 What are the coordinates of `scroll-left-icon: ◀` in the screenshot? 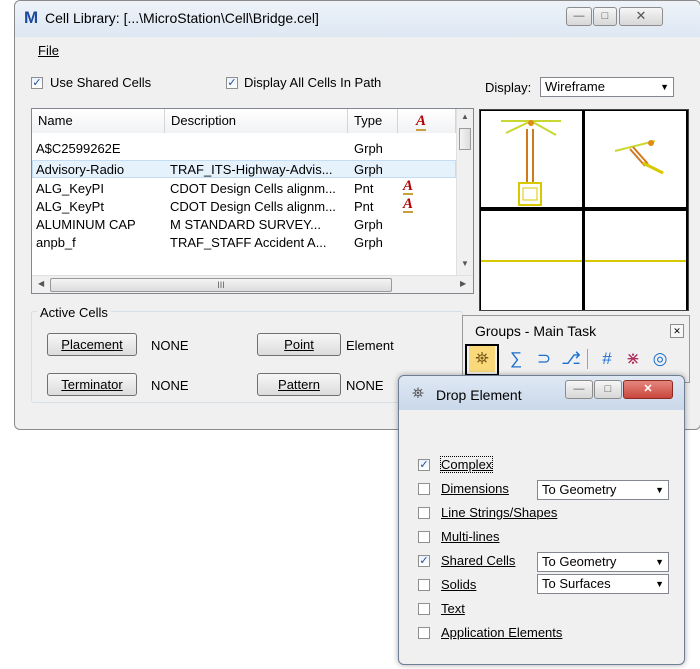 It's located at (41, 283).